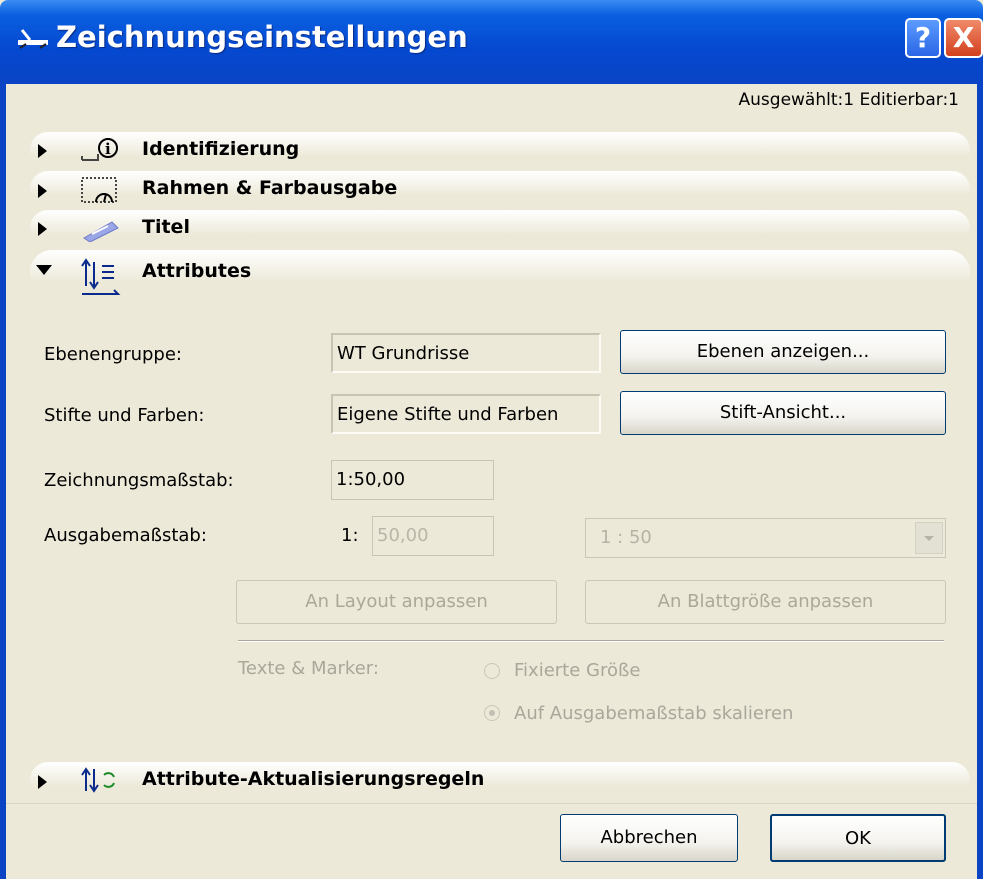 This screenshot has width=983, height=879. I want to click on drawing-scale-label: Zeichnungsmaßstab:, so click(139, 480).